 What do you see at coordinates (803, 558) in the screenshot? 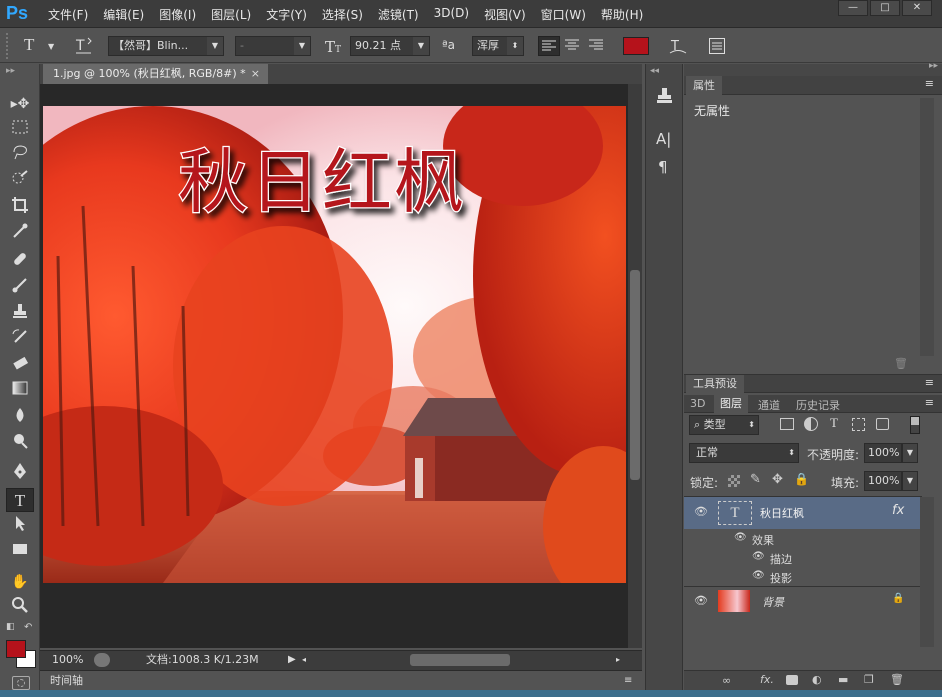
I see `stroke-effect-row: 👁 描边` at bounding box center [803, 558].